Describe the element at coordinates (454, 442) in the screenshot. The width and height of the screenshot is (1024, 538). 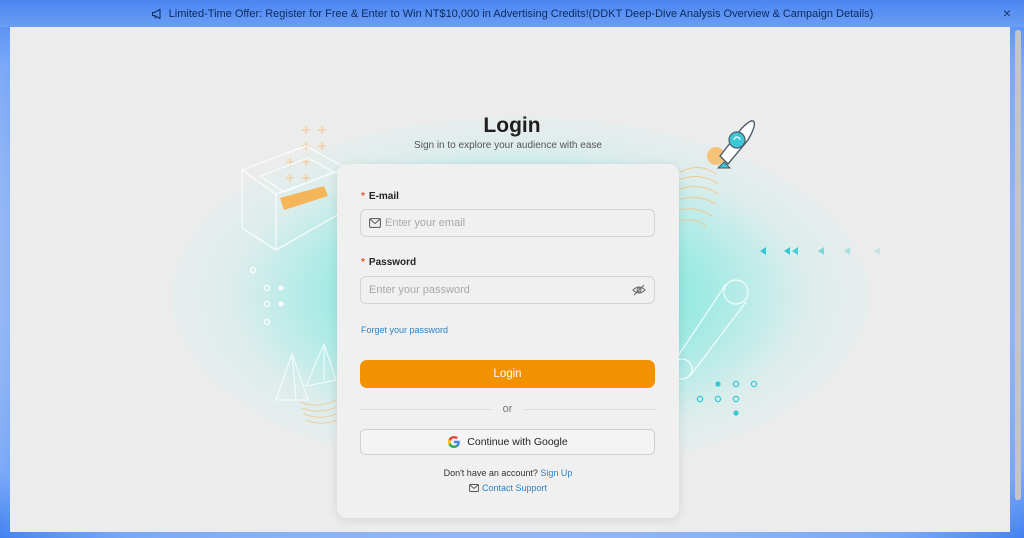
I see `google-icon` at that location.